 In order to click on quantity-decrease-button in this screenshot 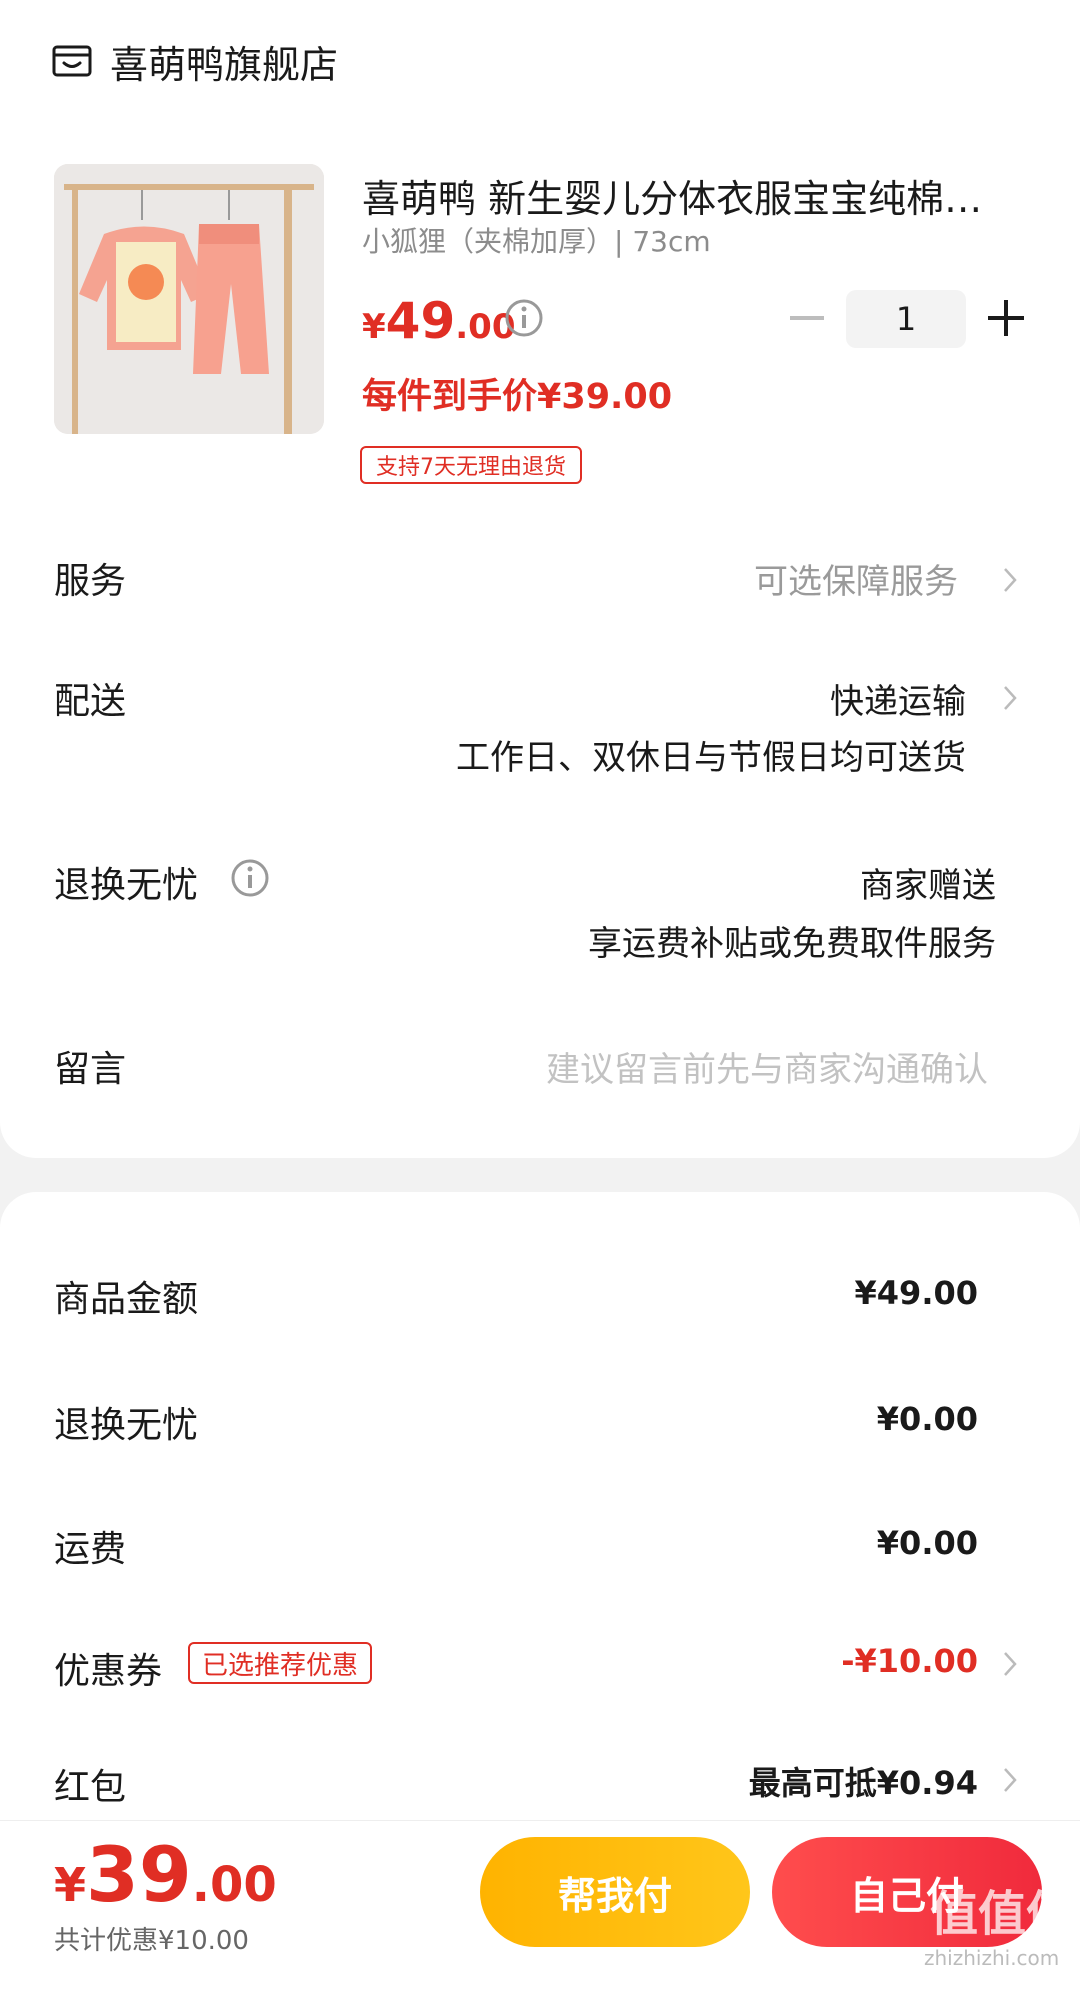, I will do `click(807, 318)`.